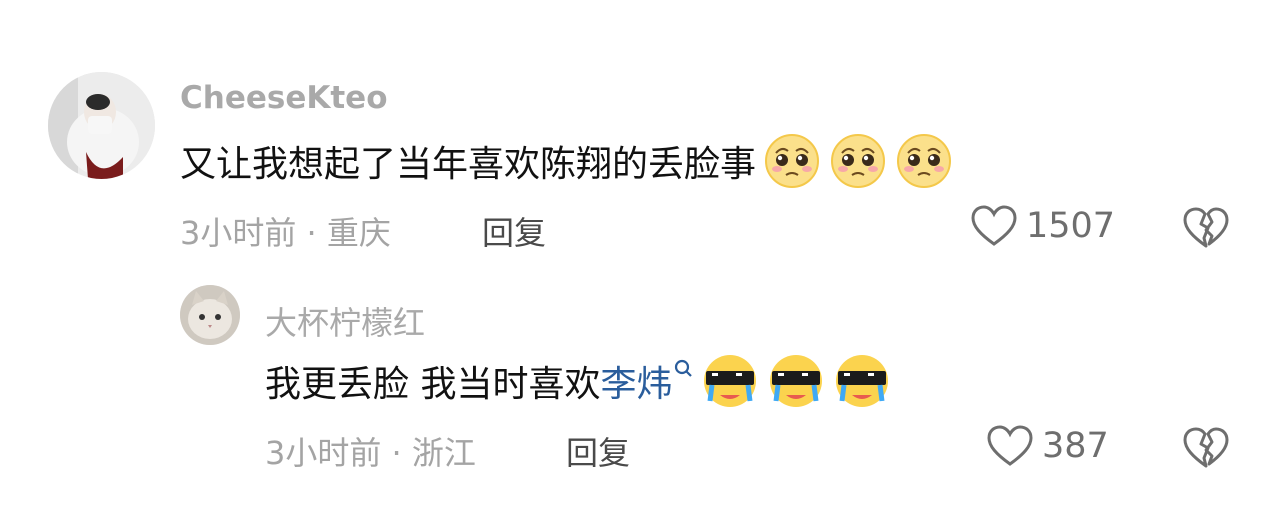  I want to click on avatar-photo, so click(101, 125).